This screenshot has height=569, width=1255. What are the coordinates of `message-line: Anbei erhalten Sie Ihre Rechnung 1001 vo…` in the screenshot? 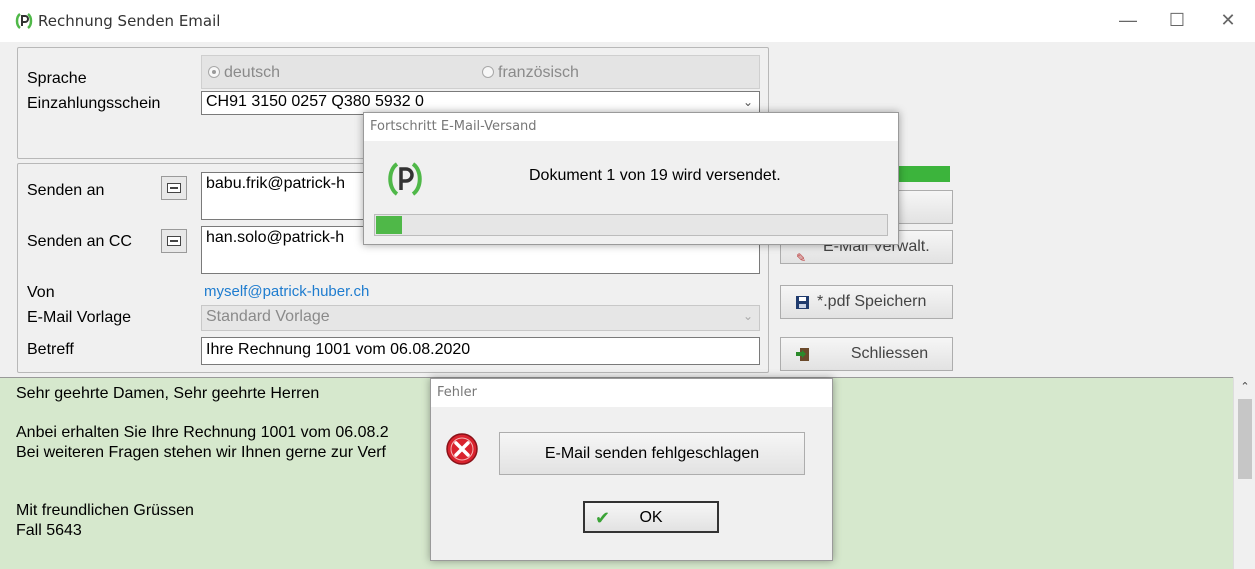 It's located at (202, 432).